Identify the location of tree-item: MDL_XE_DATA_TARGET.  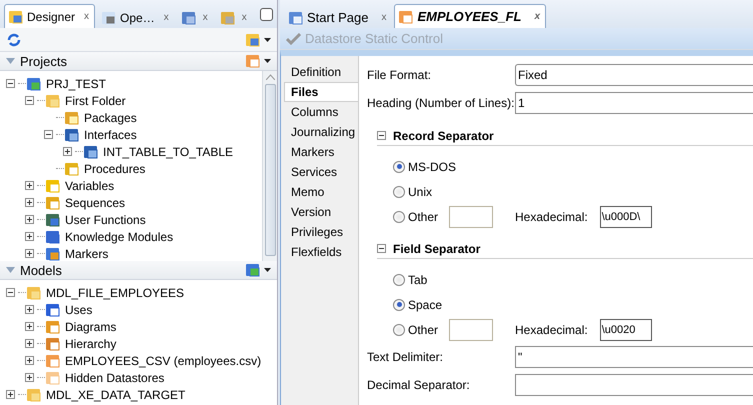
(116, 395).